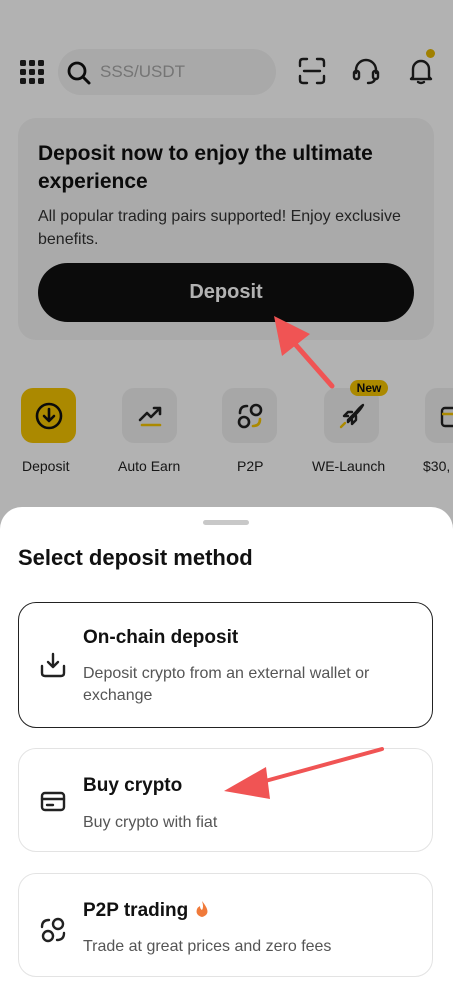 This screenshot has width=453, height=999. What do you see at coordinates (207, 946) in the screenshot?
I see `option-description: Trade at great prices and zero fees` at bounding box center [207, 946].